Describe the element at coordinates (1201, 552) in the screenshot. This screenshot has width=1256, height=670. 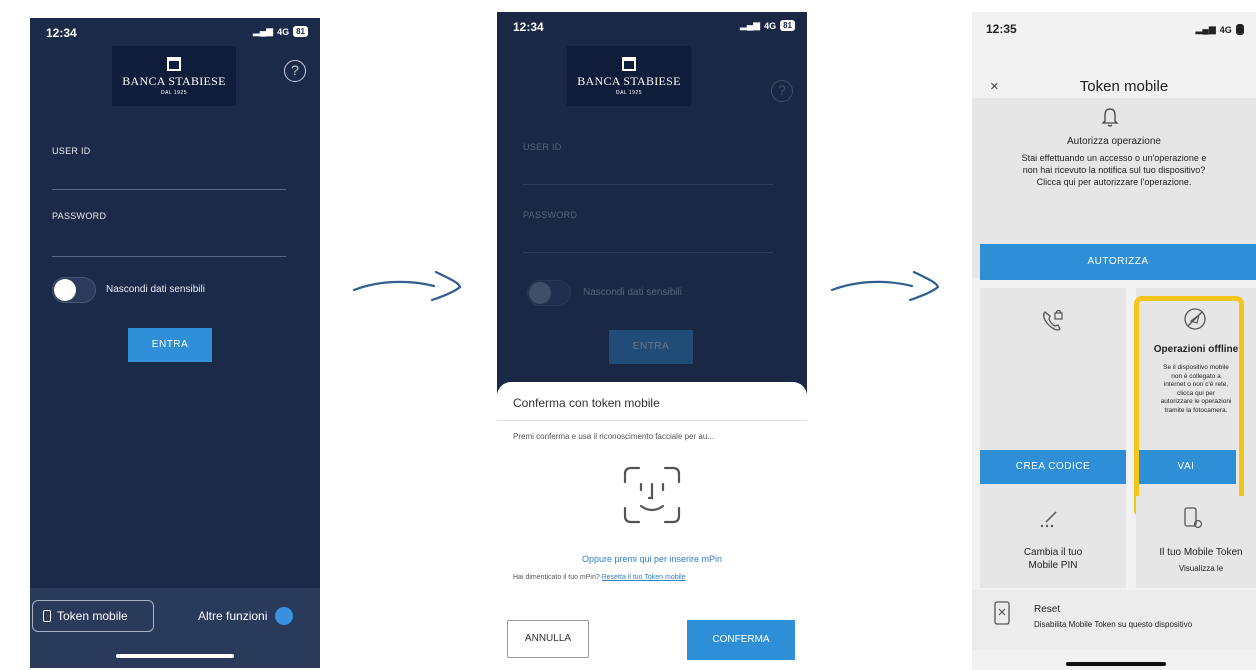
I see `your-token-label: Il tuo Mobile Token` at that location.